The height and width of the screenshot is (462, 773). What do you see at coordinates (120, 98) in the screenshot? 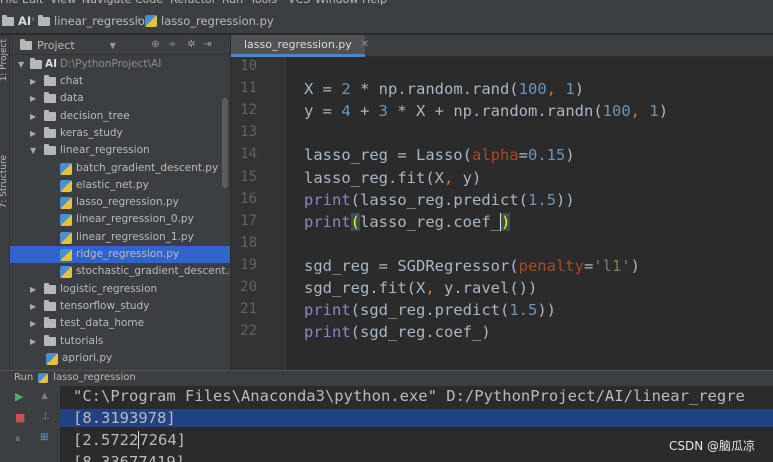
I see `tree-folder: ▶ data` at bounding box center [120, 98].